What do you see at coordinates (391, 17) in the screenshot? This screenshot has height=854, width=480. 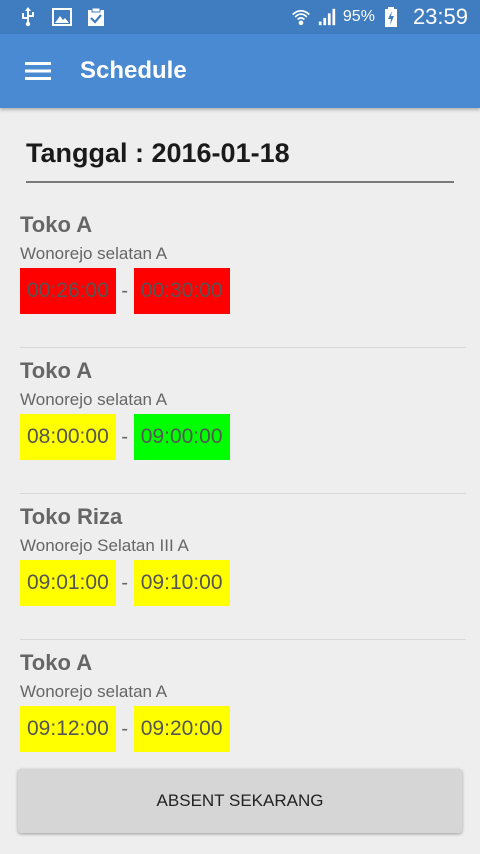 I see `battery-charging-icon` at bounding box center [391, 17].